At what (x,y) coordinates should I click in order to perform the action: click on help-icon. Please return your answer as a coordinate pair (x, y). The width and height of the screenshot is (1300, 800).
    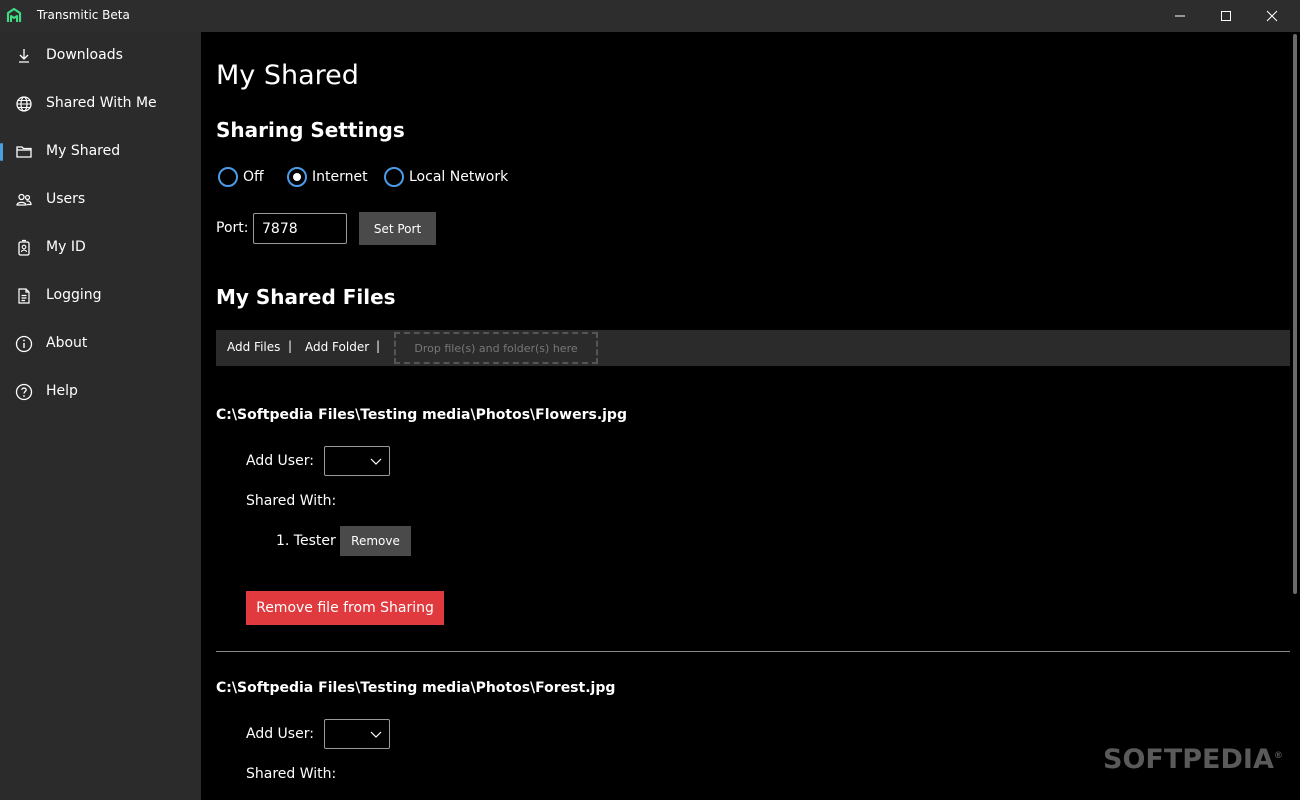
    Looking at the image, I should click on (24, 392).